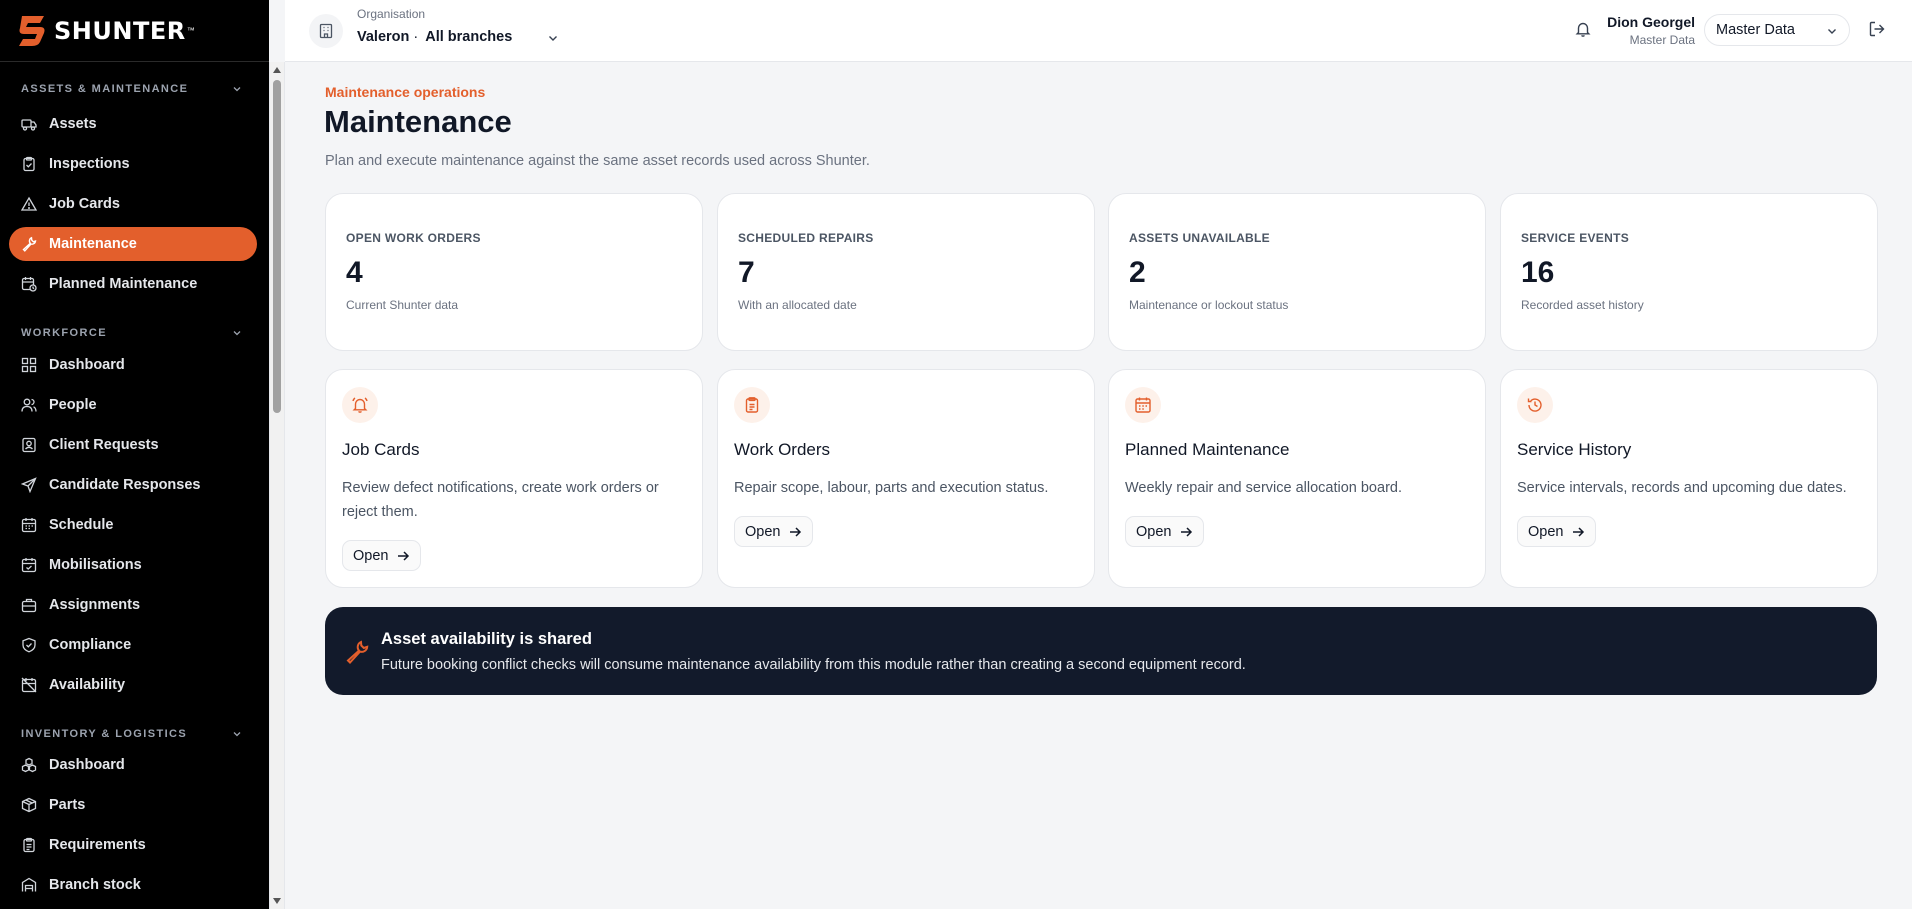 The image size is (1912, 909). I want to click on wrench-icon, so click(29, 244).